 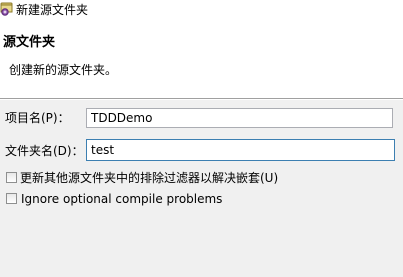 What do you see at coordinates (52, 10) in the screenshot?
I see `window-title: 新建源文件夹` at bounding box center [52, 10].